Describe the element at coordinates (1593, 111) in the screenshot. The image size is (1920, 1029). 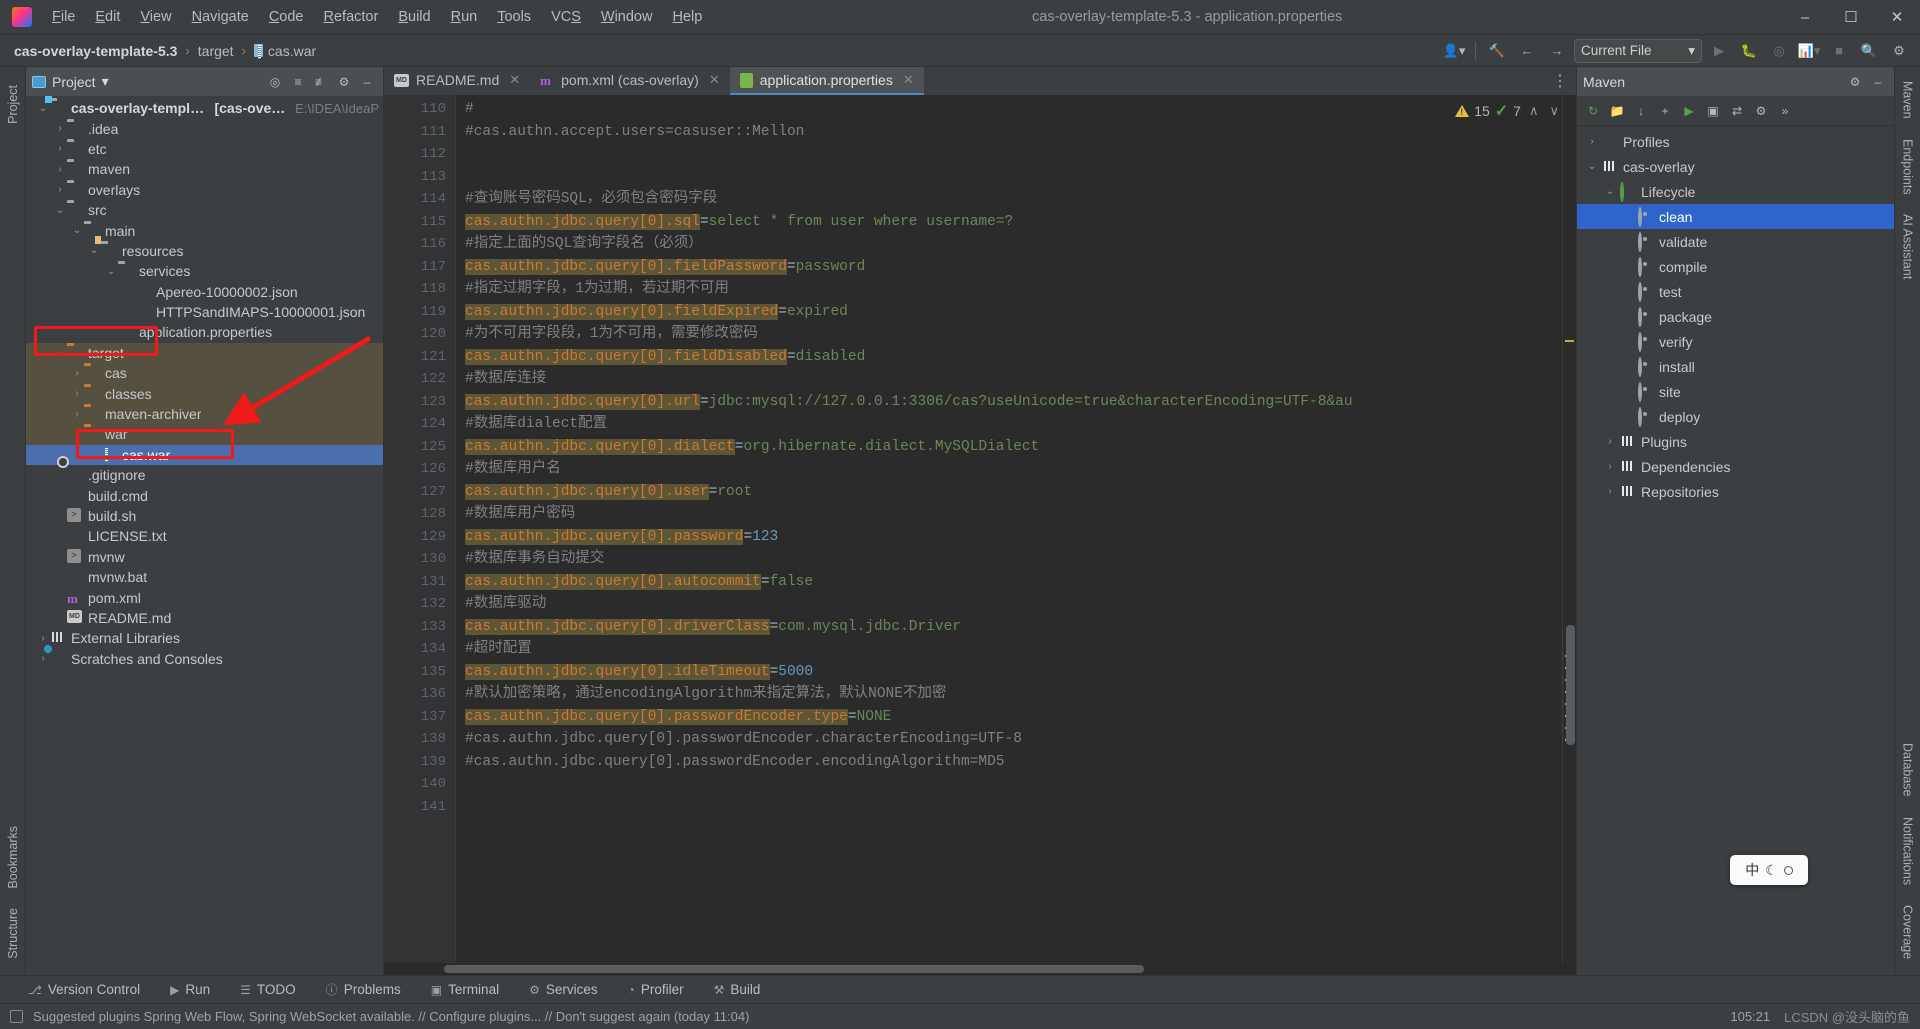
I see `reload-icon: ↻` at that location.